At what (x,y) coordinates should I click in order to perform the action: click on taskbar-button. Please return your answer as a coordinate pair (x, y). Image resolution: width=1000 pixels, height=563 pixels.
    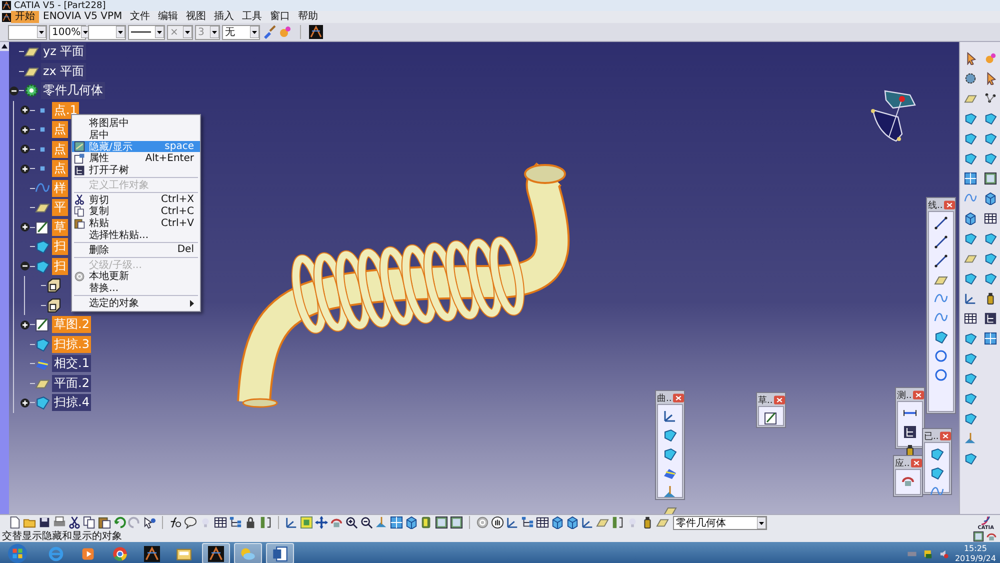
    Looking at the image, I should click on (216, 553).